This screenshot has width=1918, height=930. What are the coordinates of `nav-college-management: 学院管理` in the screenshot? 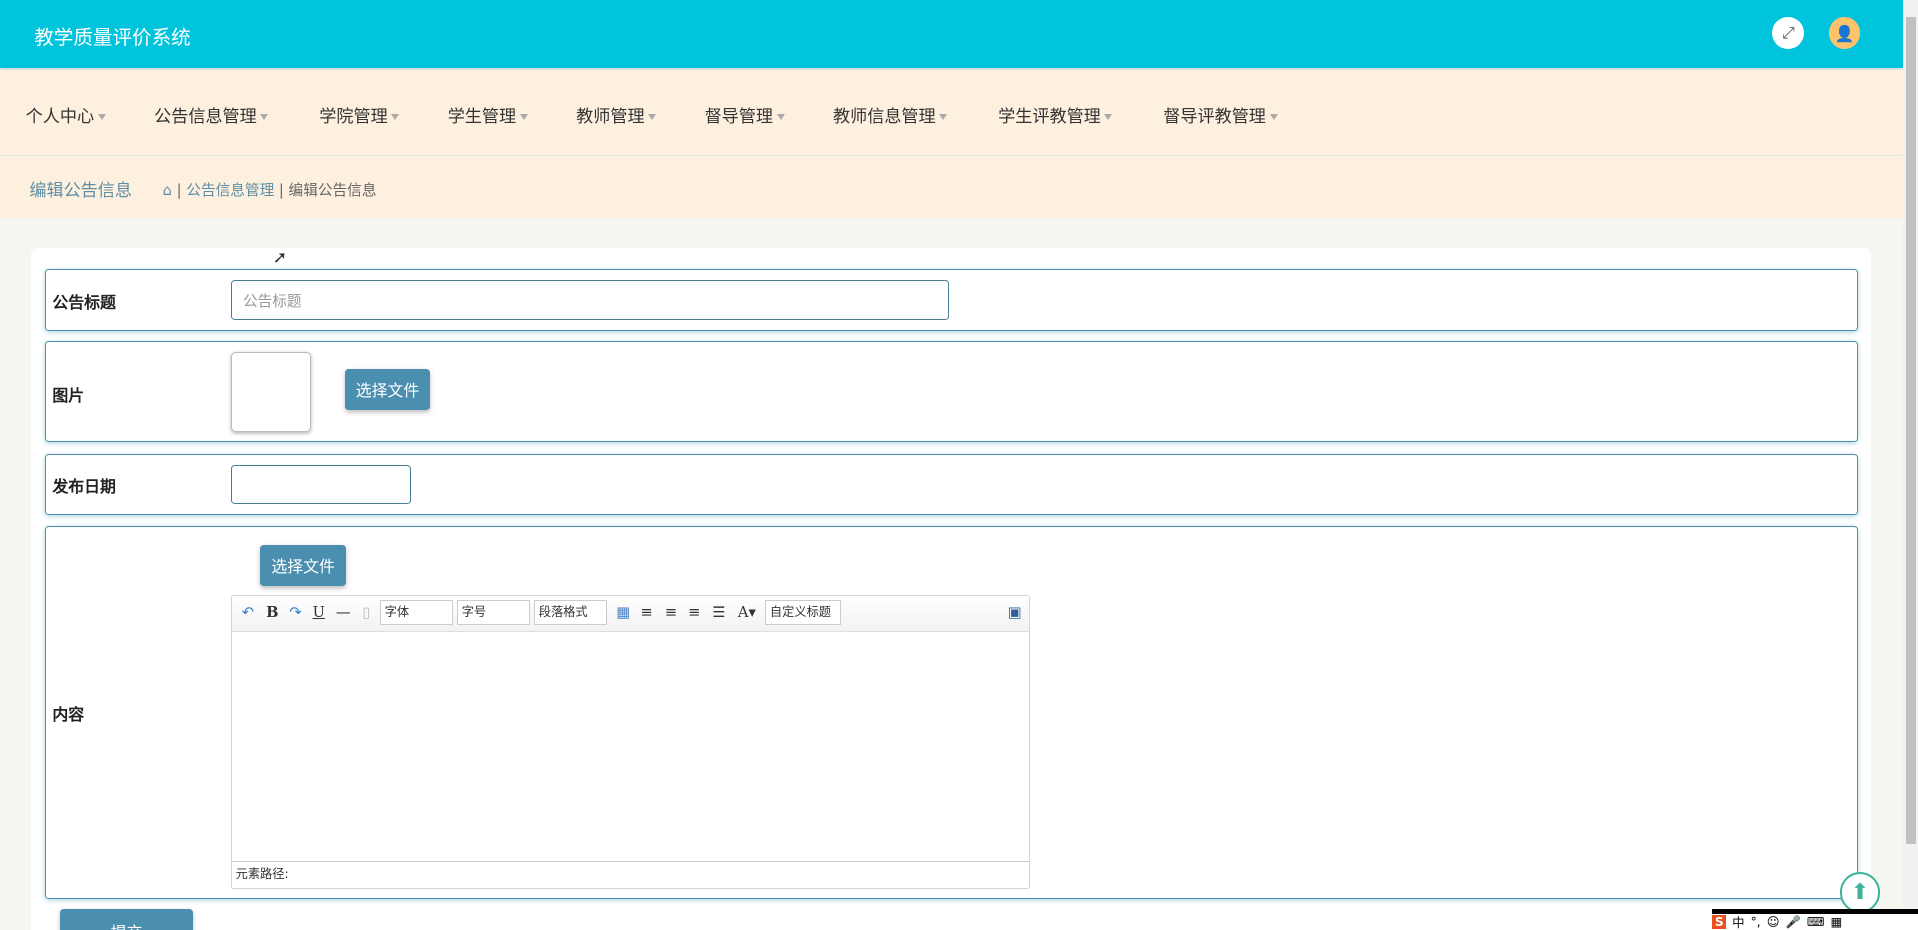 It's located at (359, 114).